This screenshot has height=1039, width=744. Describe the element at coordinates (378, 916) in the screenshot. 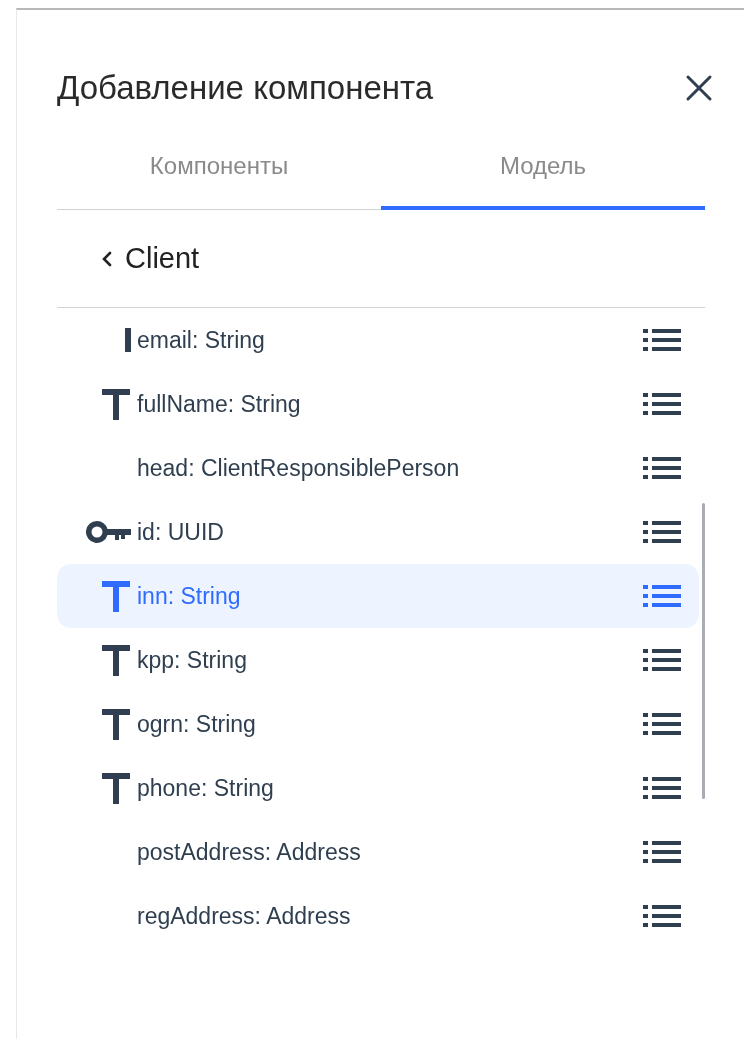

I see `field-row: regAddress: Address` at that location.